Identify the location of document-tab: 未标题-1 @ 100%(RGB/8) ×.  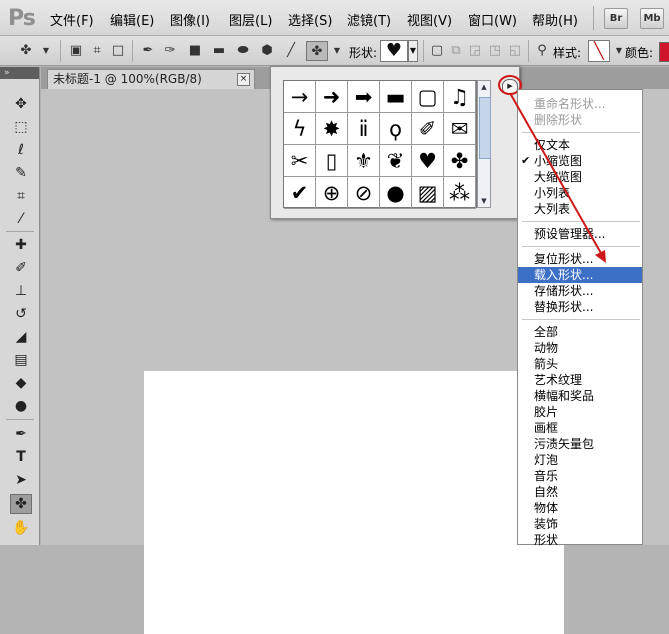
(151, 79).